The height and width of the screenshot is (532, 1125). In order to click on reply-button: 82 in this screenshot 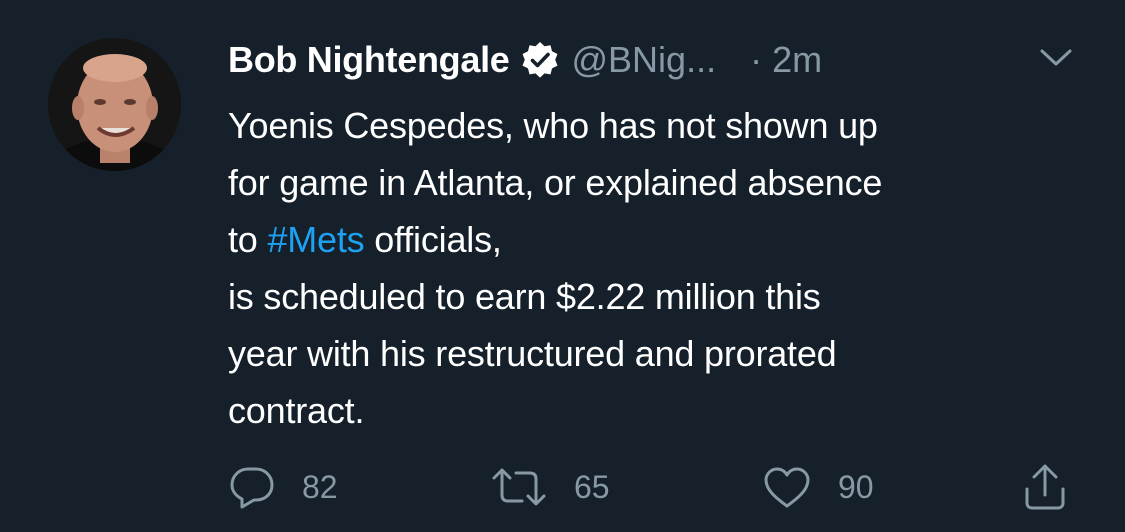, I will do `click(283, 487)`.